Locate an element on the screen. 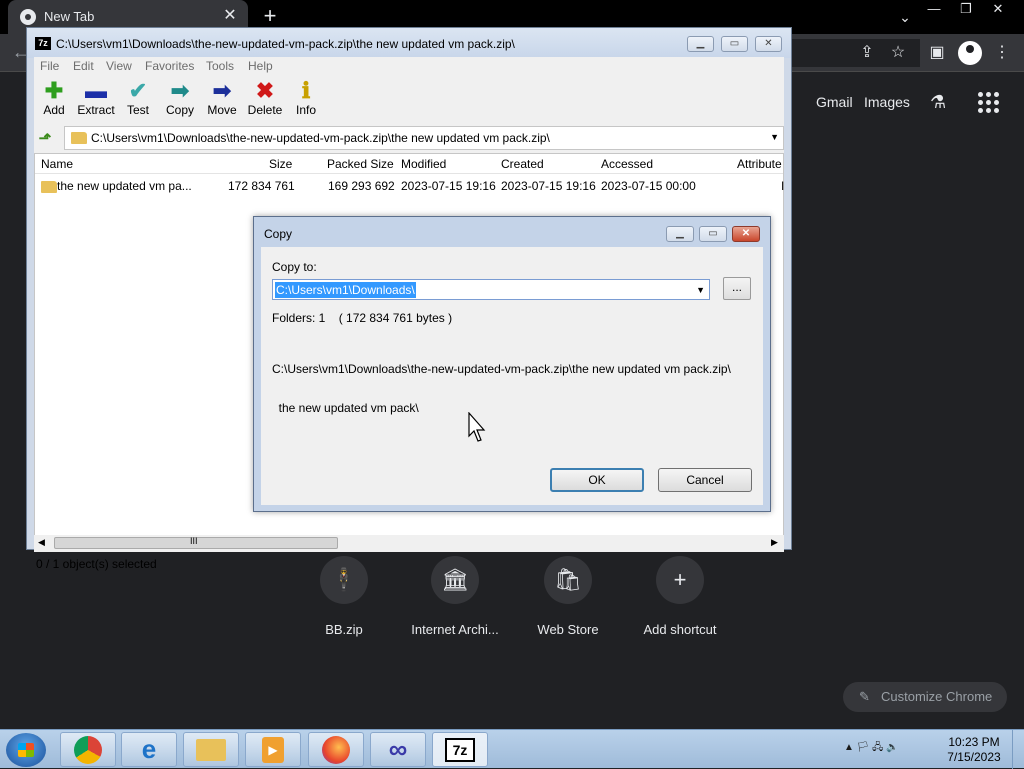  mouse-pointer-icon is located at coordinates (477, 427).